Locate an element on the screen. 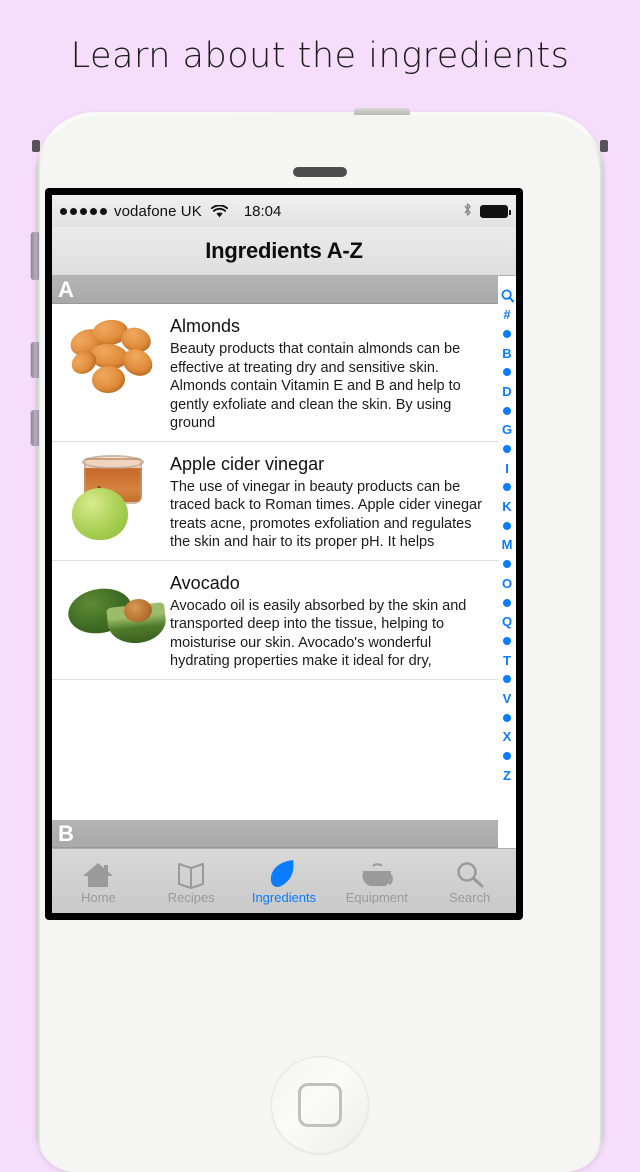 The width and height of the screenshot is (640, 1172). power-button is located at coordinates (382, 111).